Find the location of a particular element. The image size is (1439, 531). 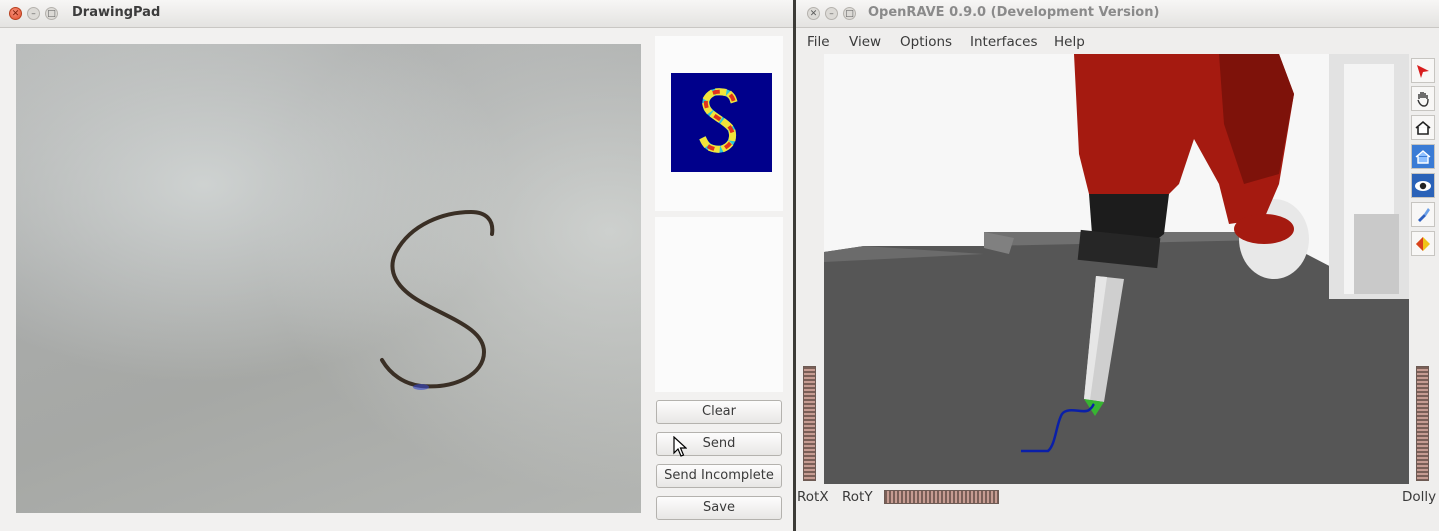

clear-button: Clear is located at coordinates (719, 412).